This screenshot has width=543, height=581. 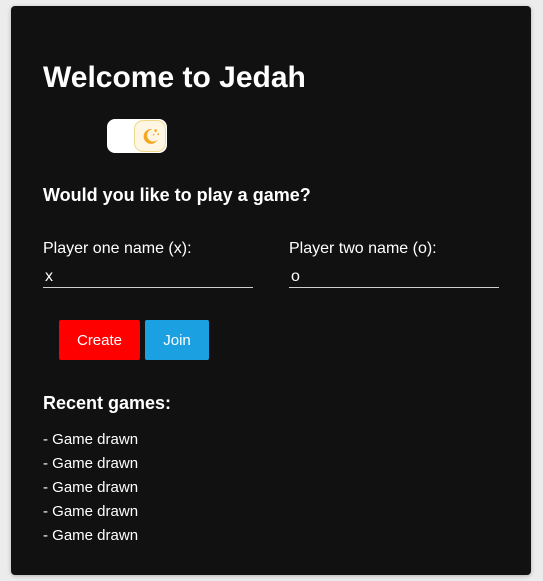 What do you see at coordinates (394, 263) in the screenshot?
I see `player-two-field: Player two name (o):` at bounding box center [394, 263].